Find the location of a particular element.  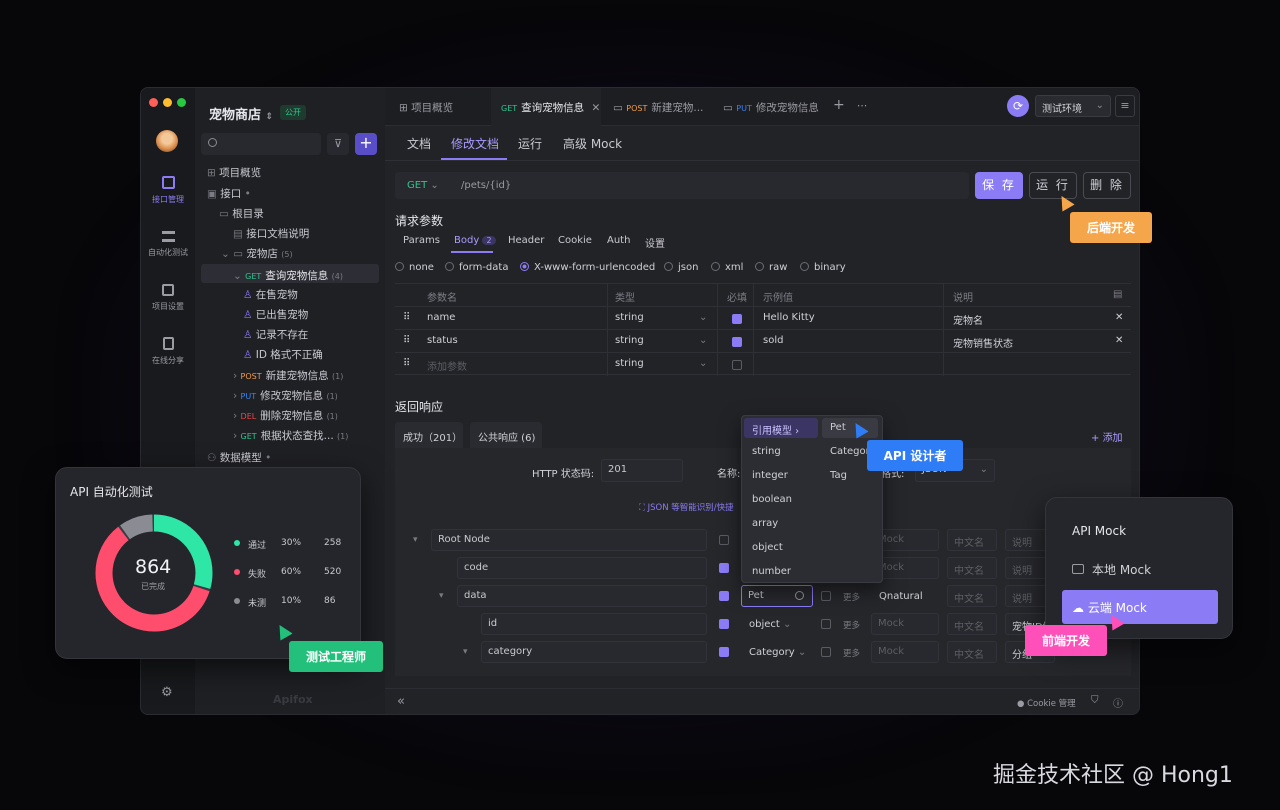

add-param-input: 添加参数 is located at coordinates (447, 365).